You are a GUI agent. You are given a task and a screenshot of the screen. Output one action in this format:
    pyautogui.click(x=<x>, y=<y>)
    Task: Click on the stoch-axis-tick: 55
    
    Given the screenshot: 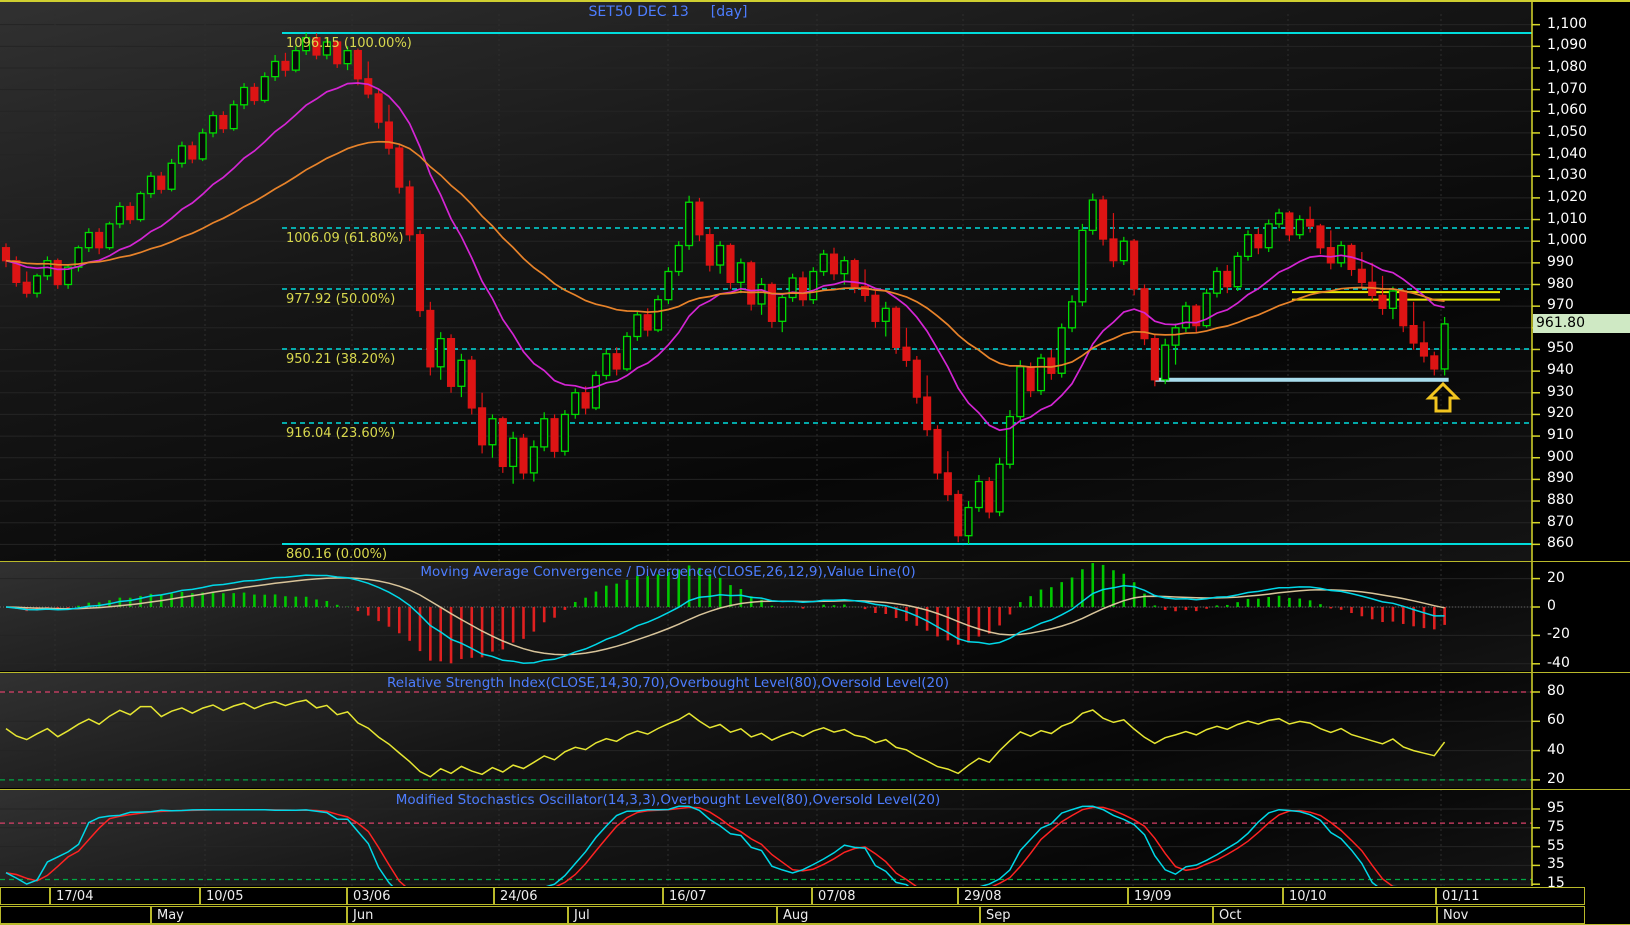 What is the action you would take?
    pyautogui.click(x=1556, y=845)
    